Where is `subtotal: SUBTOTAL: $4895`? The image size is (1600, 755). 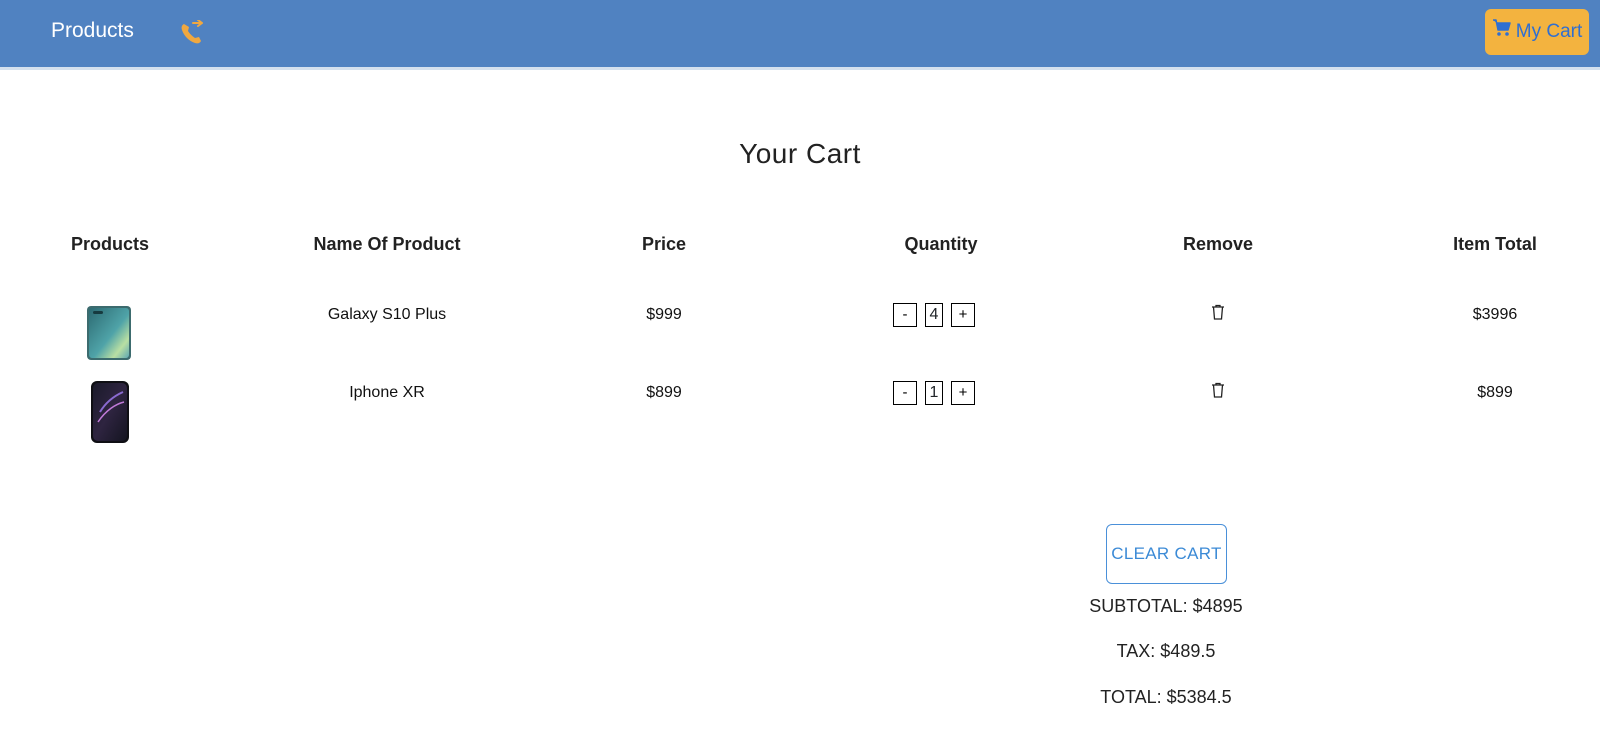 subtotal: SUBTOTAL: $4895 is located at coordinates (1166, 606).